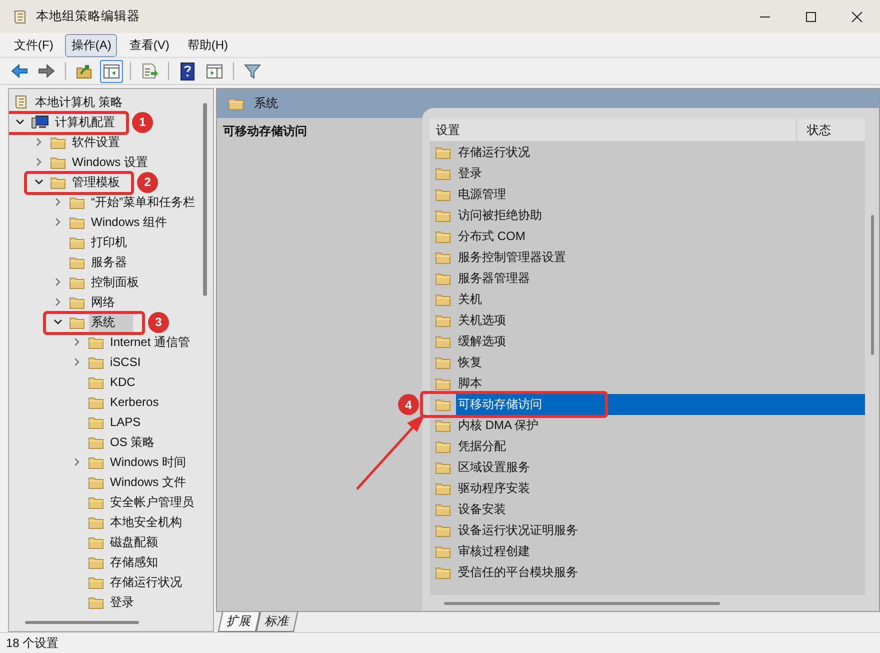 This screenshot has width=880, height=653. What do you see at coordinates (149, 45) in the screenshot?
I see `menu-item: 查看(V)` at bounding box center [149, 45].